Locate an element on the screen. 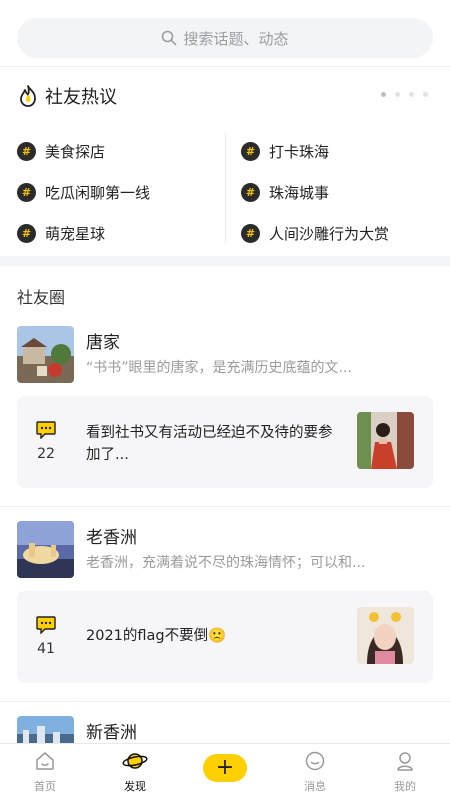  topic-item: # 萌宠星球 is located at coordinates (83, 233).